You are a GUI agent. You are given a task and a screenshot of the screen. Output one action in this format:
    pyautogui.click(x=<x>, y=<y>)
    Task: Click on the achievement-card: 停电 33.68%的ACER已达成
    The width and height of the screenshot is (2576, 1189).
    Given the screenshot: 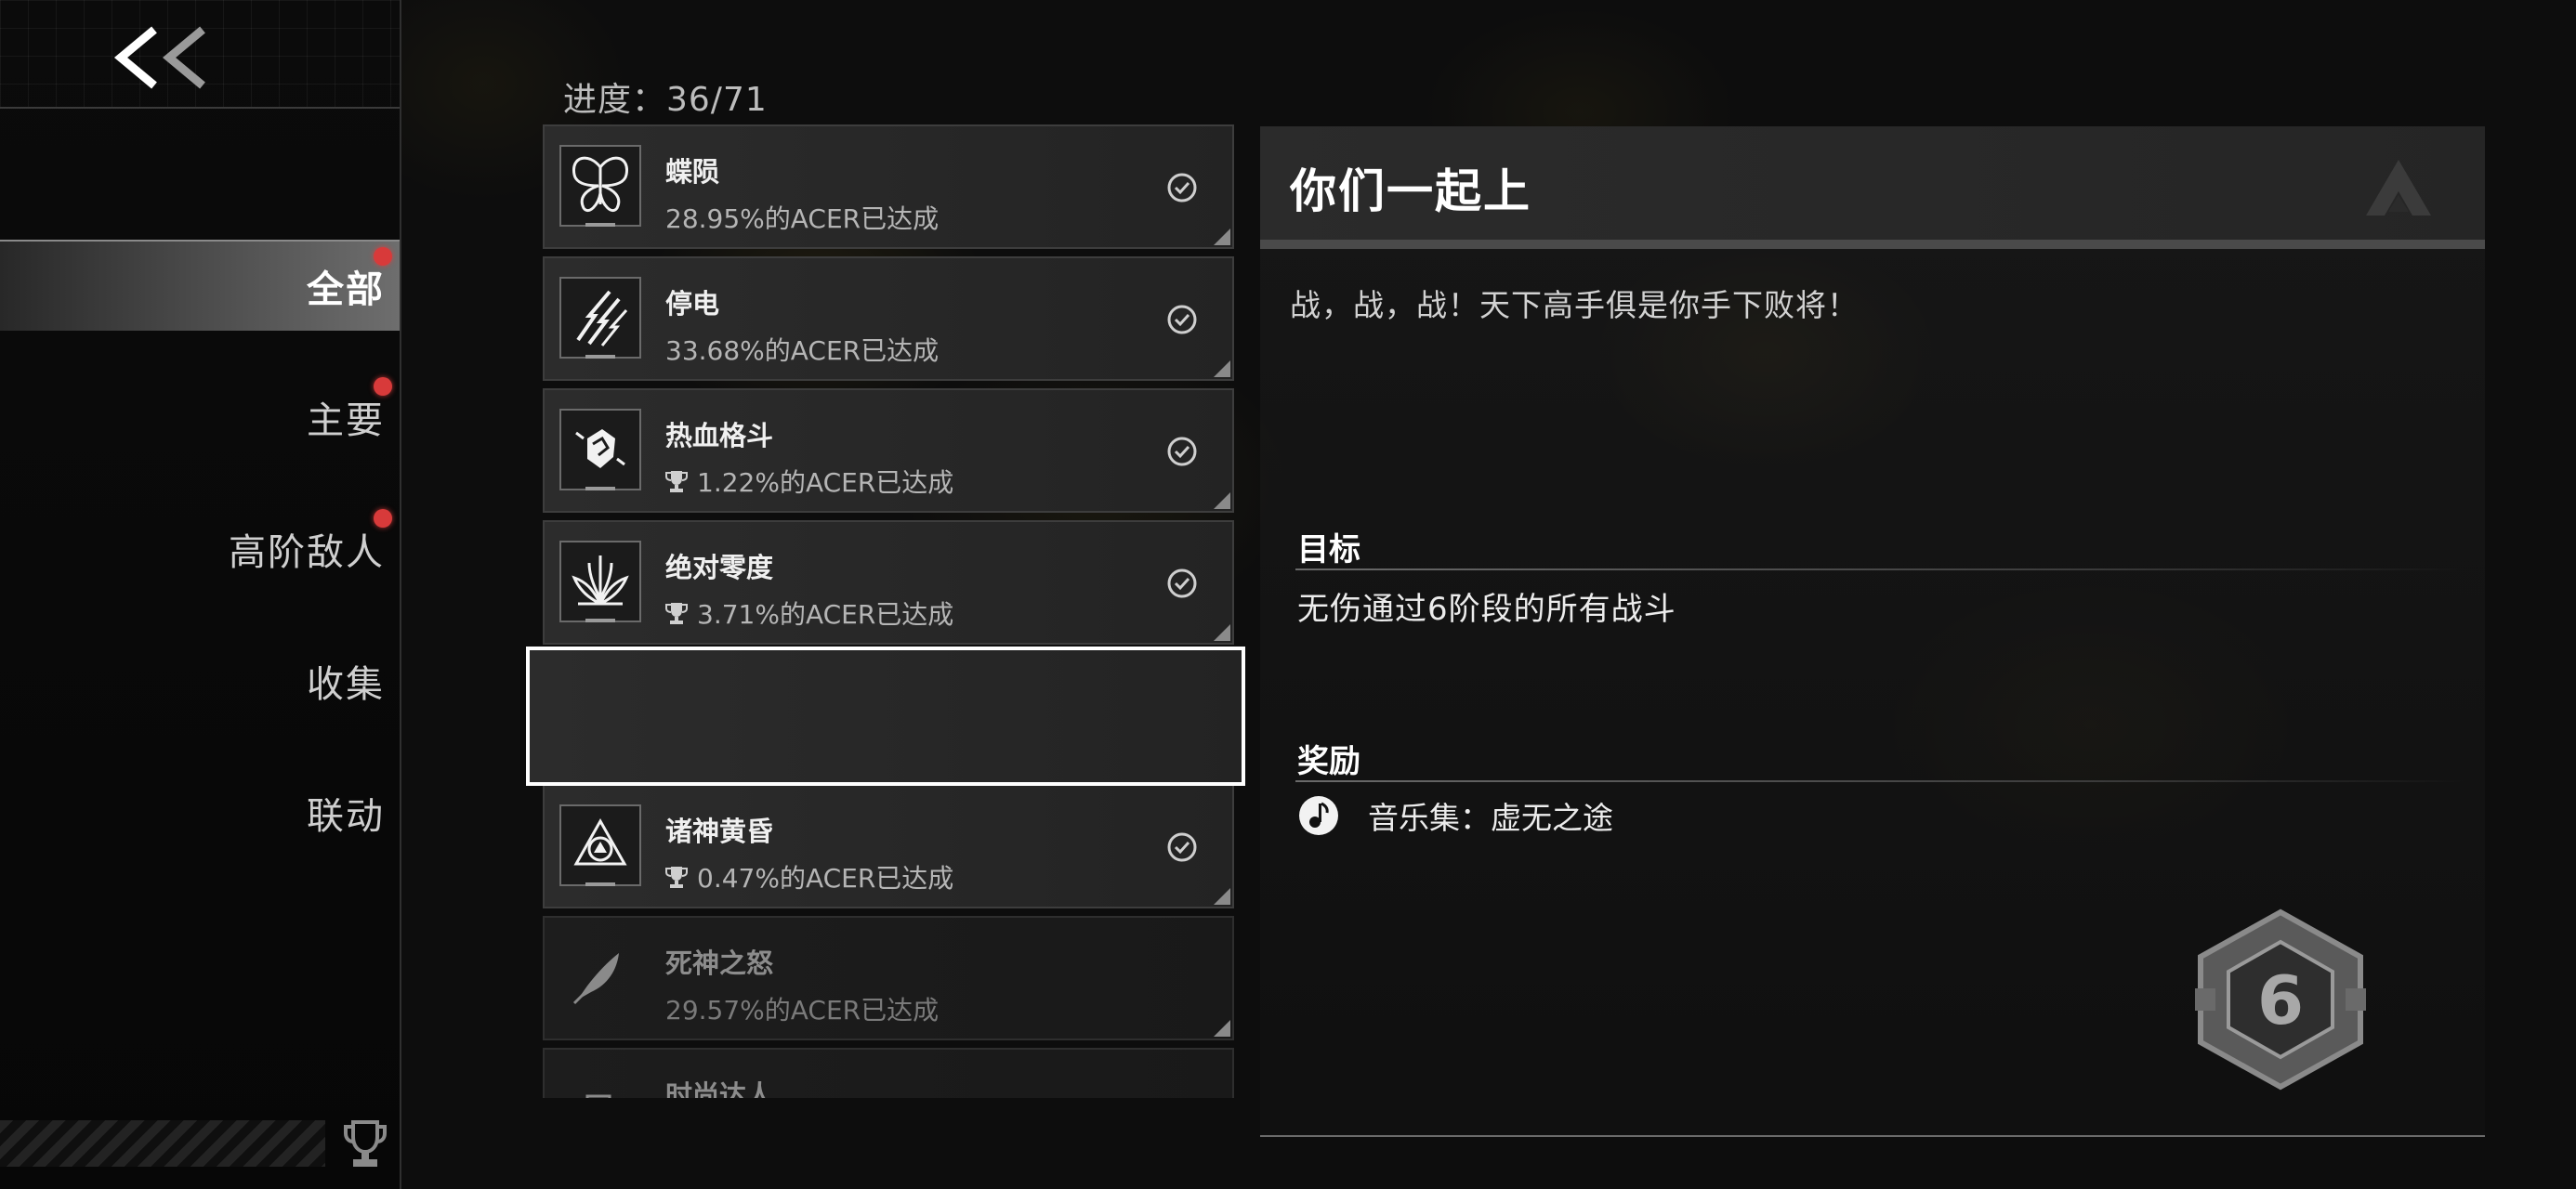 What is the action you would take?
    pyautogui.click(x=888, y=319)
    